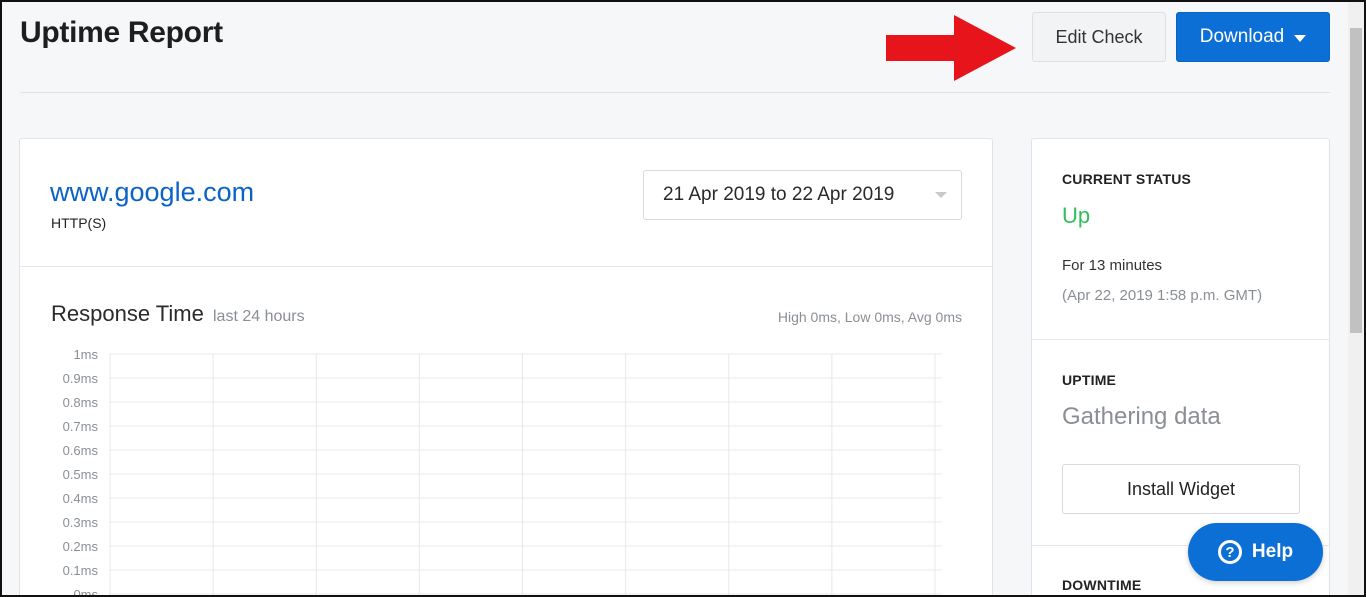  I want to click on download-button: Download, so click(1253, 37).